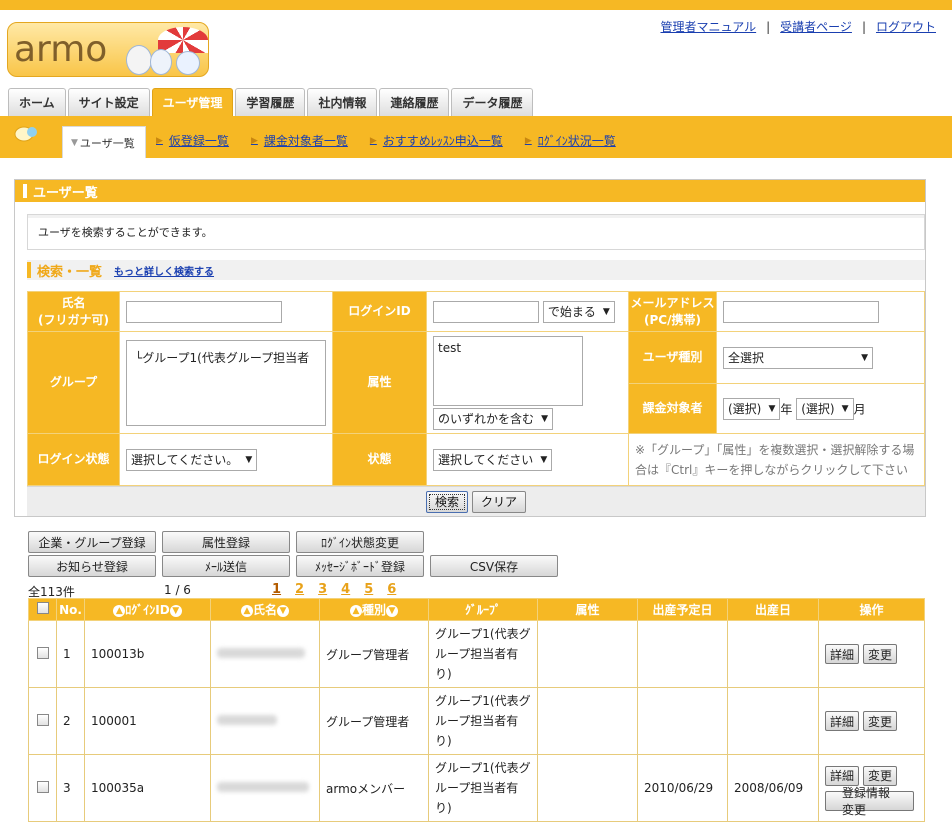 The width and height of the screenshot is (952, 826). Describe the element at coordinates (204, 311) in the screenshot. I see `name-input` at that location.